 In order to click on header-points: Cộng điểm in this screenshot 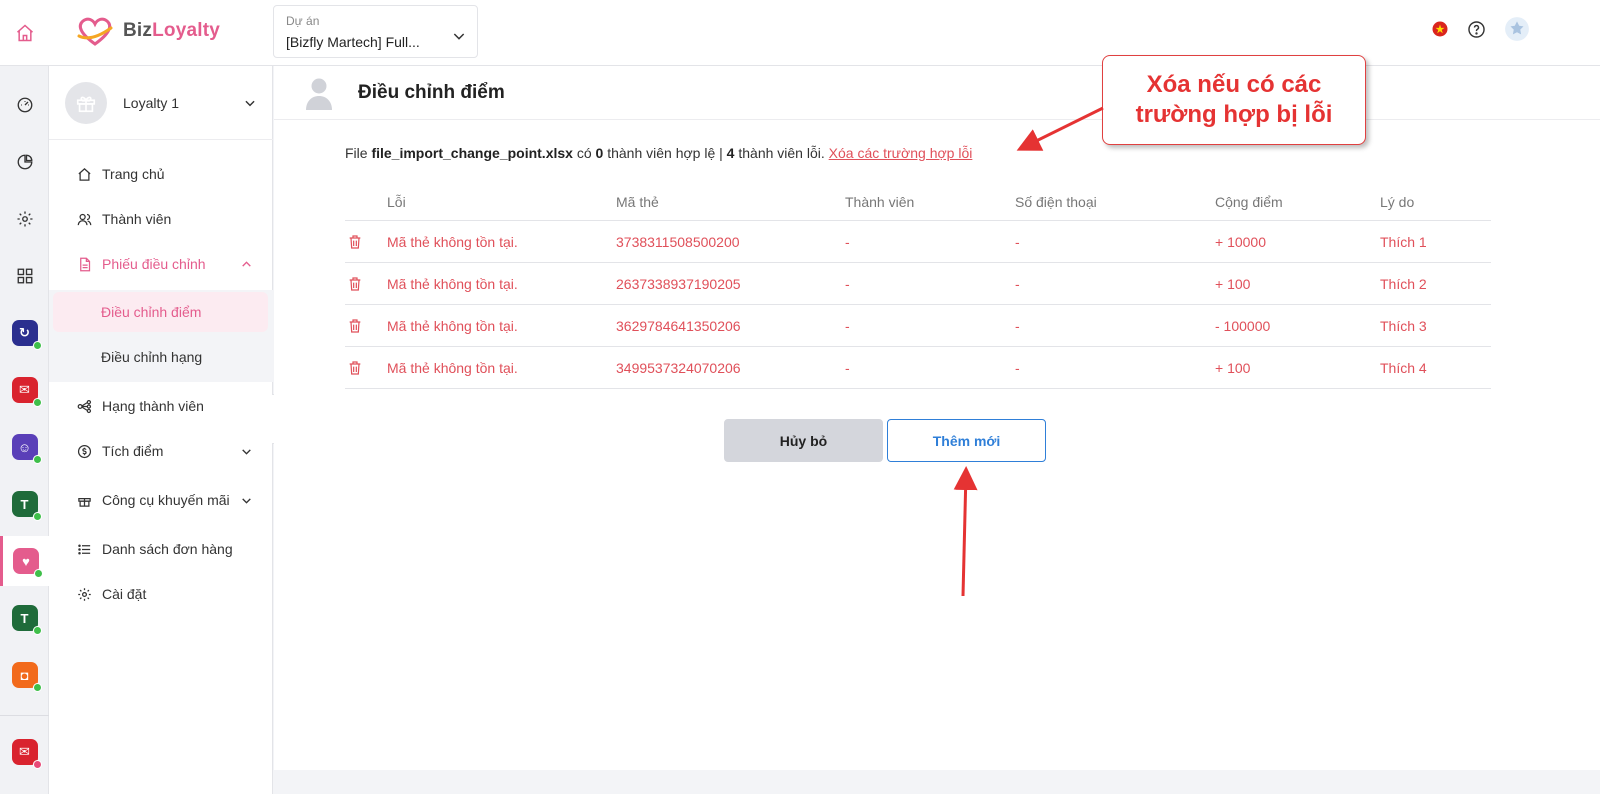, I will do `click(1249, 202)`.